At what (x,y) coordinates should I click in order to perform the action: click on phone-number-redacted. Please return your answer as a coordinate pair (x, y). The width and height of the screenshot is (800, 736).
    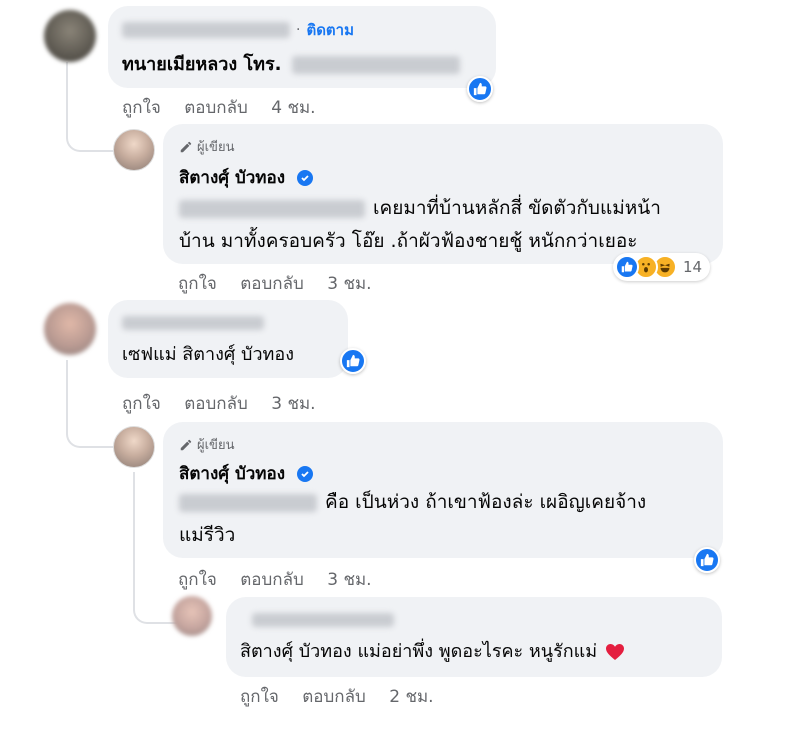
    Looking at the image, I should click on (375, 64).